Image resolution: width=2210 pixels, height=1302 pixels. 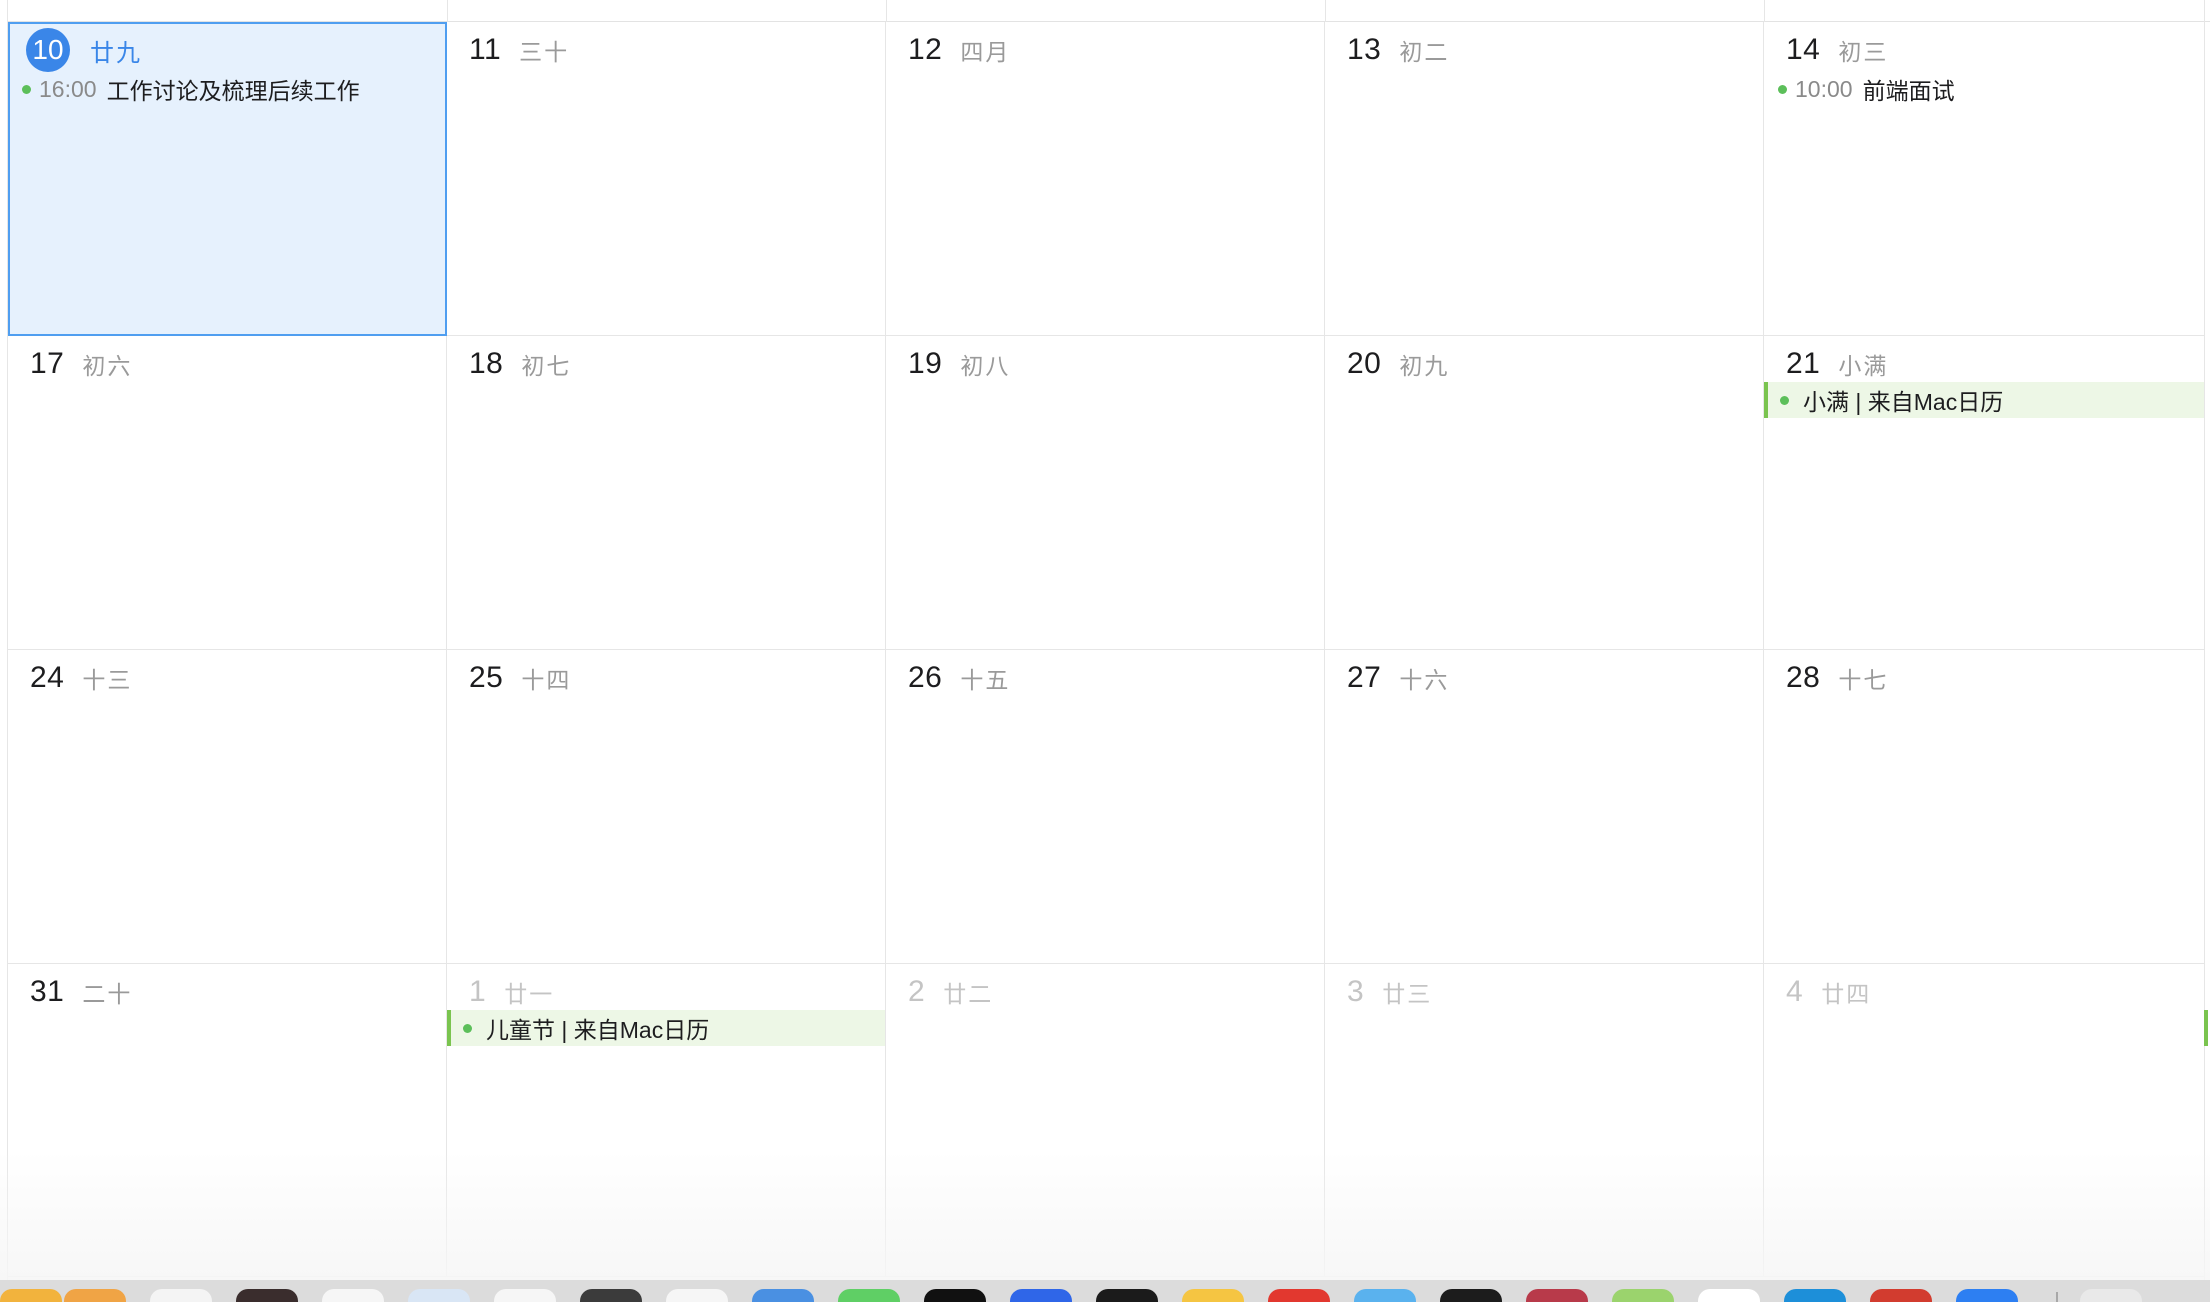 What do you see at coordinates (1544, 1120) in the screenshot?
I see `day-cell: 3 廿三` at bounding box center [1544, 1120].